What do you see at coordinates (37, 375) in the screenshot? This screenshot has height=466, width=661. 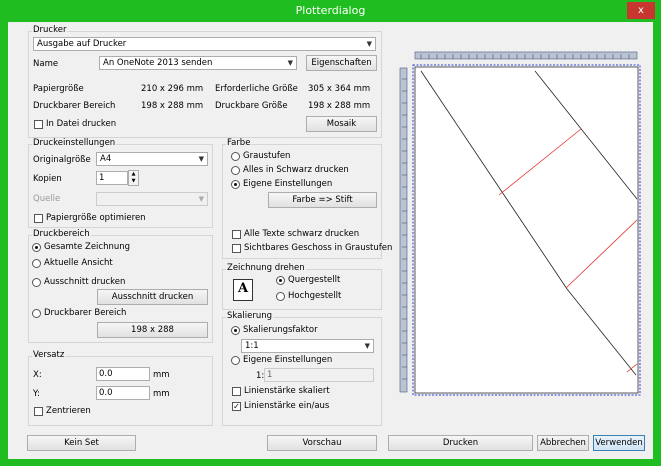 I see `versatz-x-label: X:` at bounding box center [37, 375].